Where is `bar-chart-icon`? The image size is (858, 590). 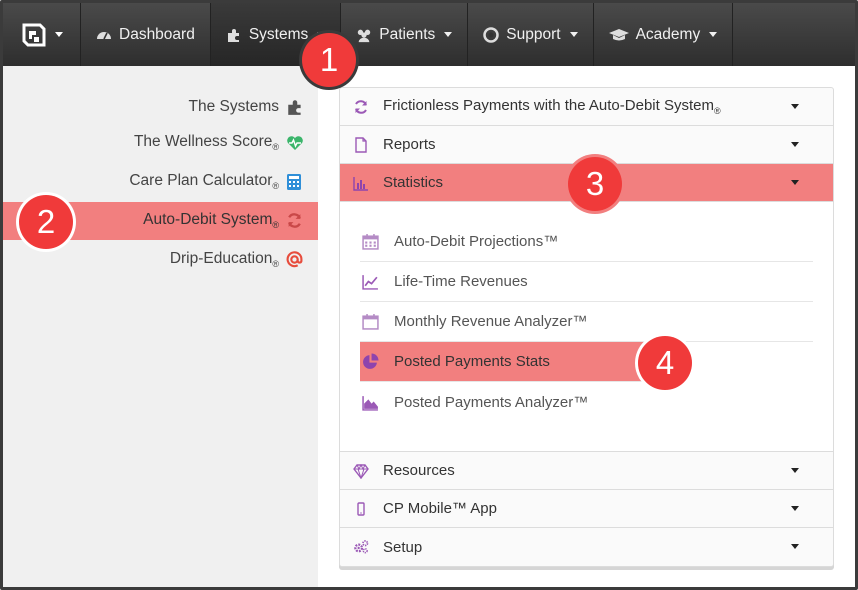 bar-chart-icon is located at coordinates (361, 183).